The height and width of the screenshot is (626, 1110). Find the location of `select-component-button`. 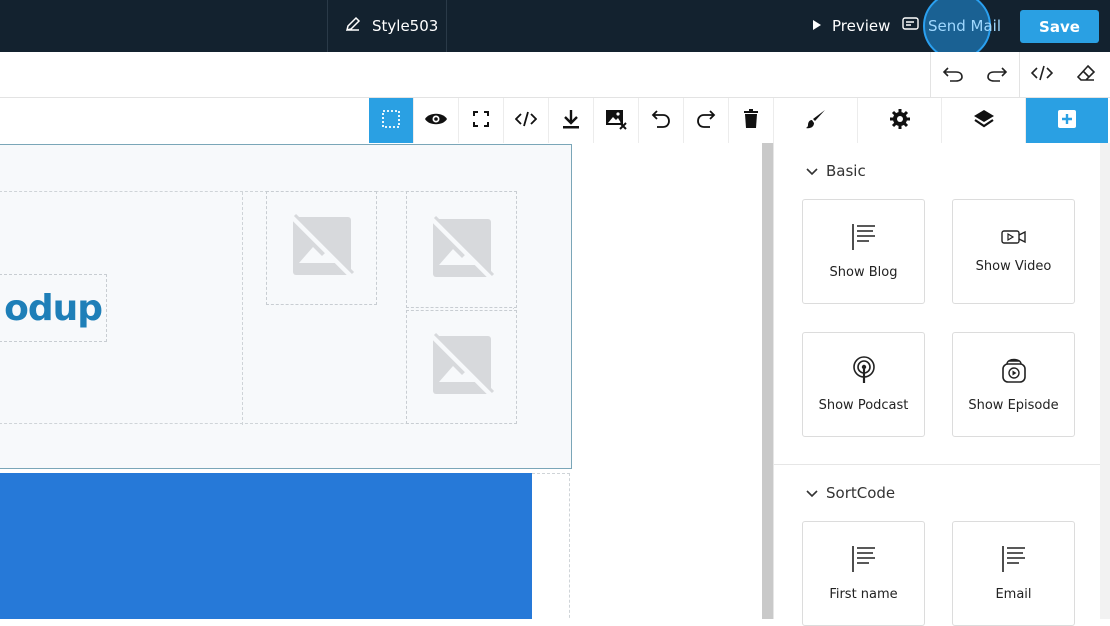

select-component-button is located at coordinates (391, 120).